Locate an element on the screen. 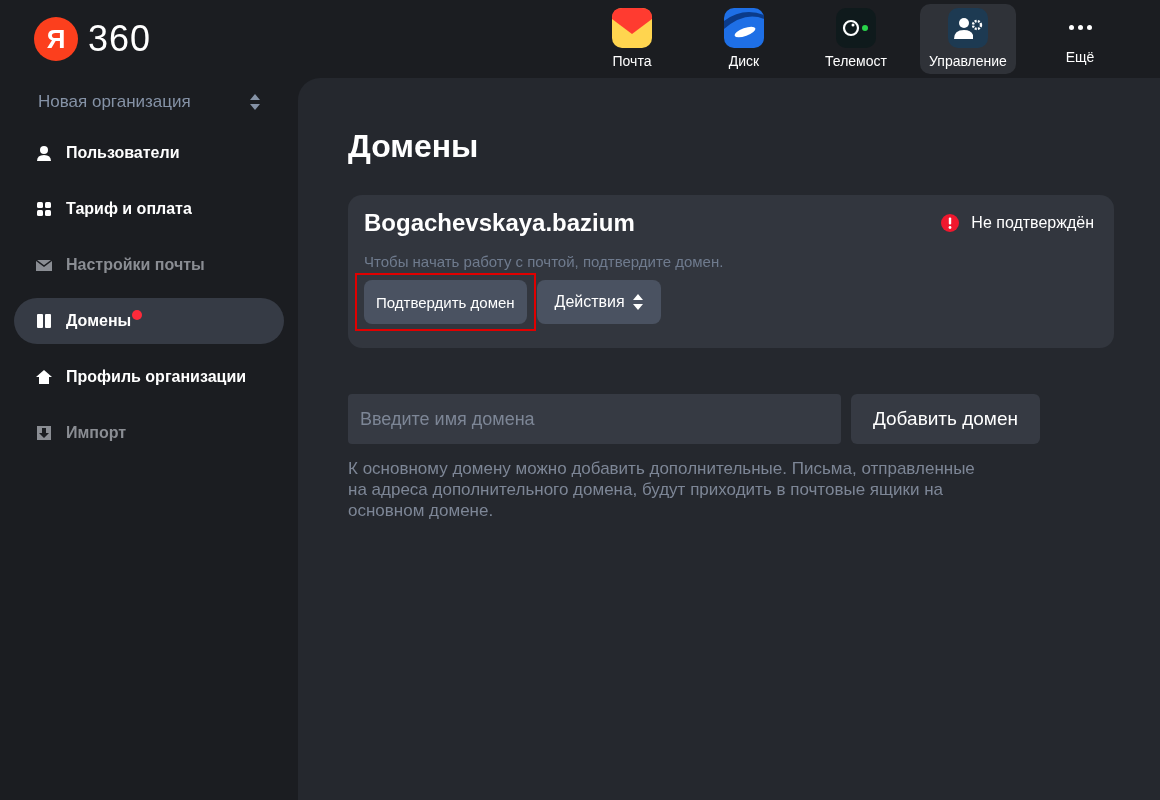 This screenshot has width=1160, height=800. camera-icon is located at coordinates (856, 28).